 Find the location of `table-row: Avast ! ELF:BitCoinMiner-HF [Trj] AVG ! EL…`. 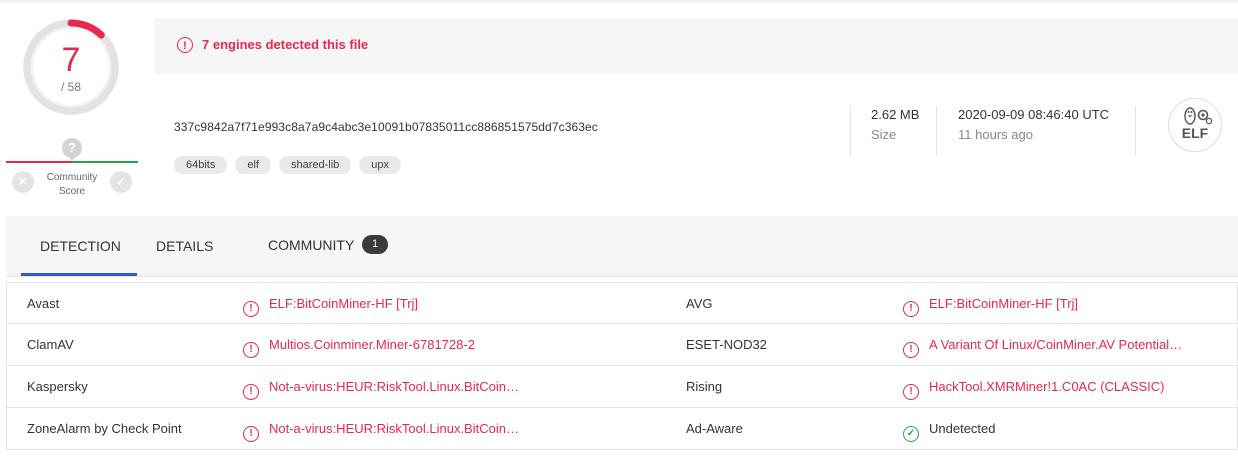

table-row: Avast ! ELF:BitCoinMiner-HF [Trj] AVG ! EL… is located at coordinates (622, 303).